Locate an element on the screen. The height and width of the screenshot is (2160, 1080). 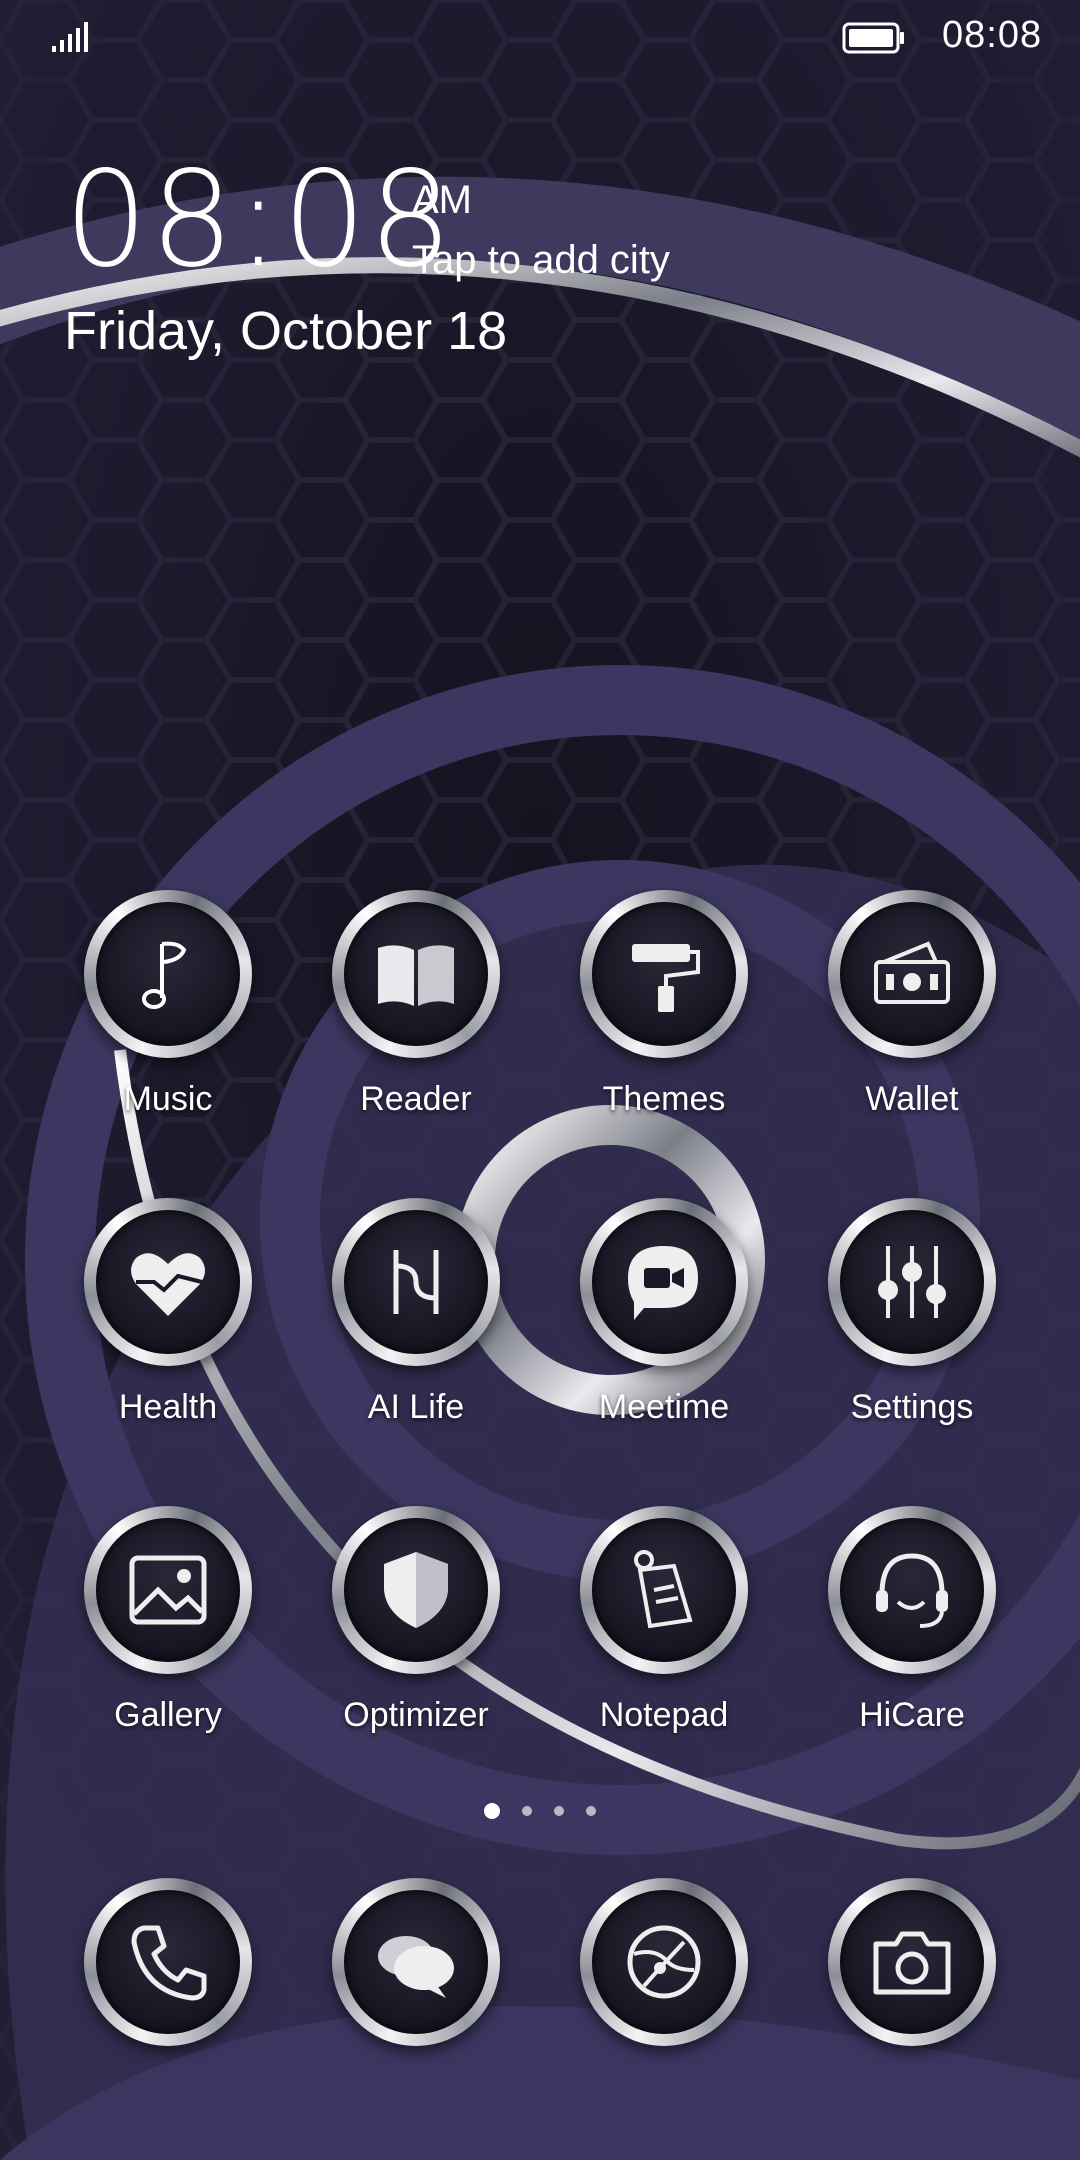
paint-roller-icon is located at coordinates (666, 978).